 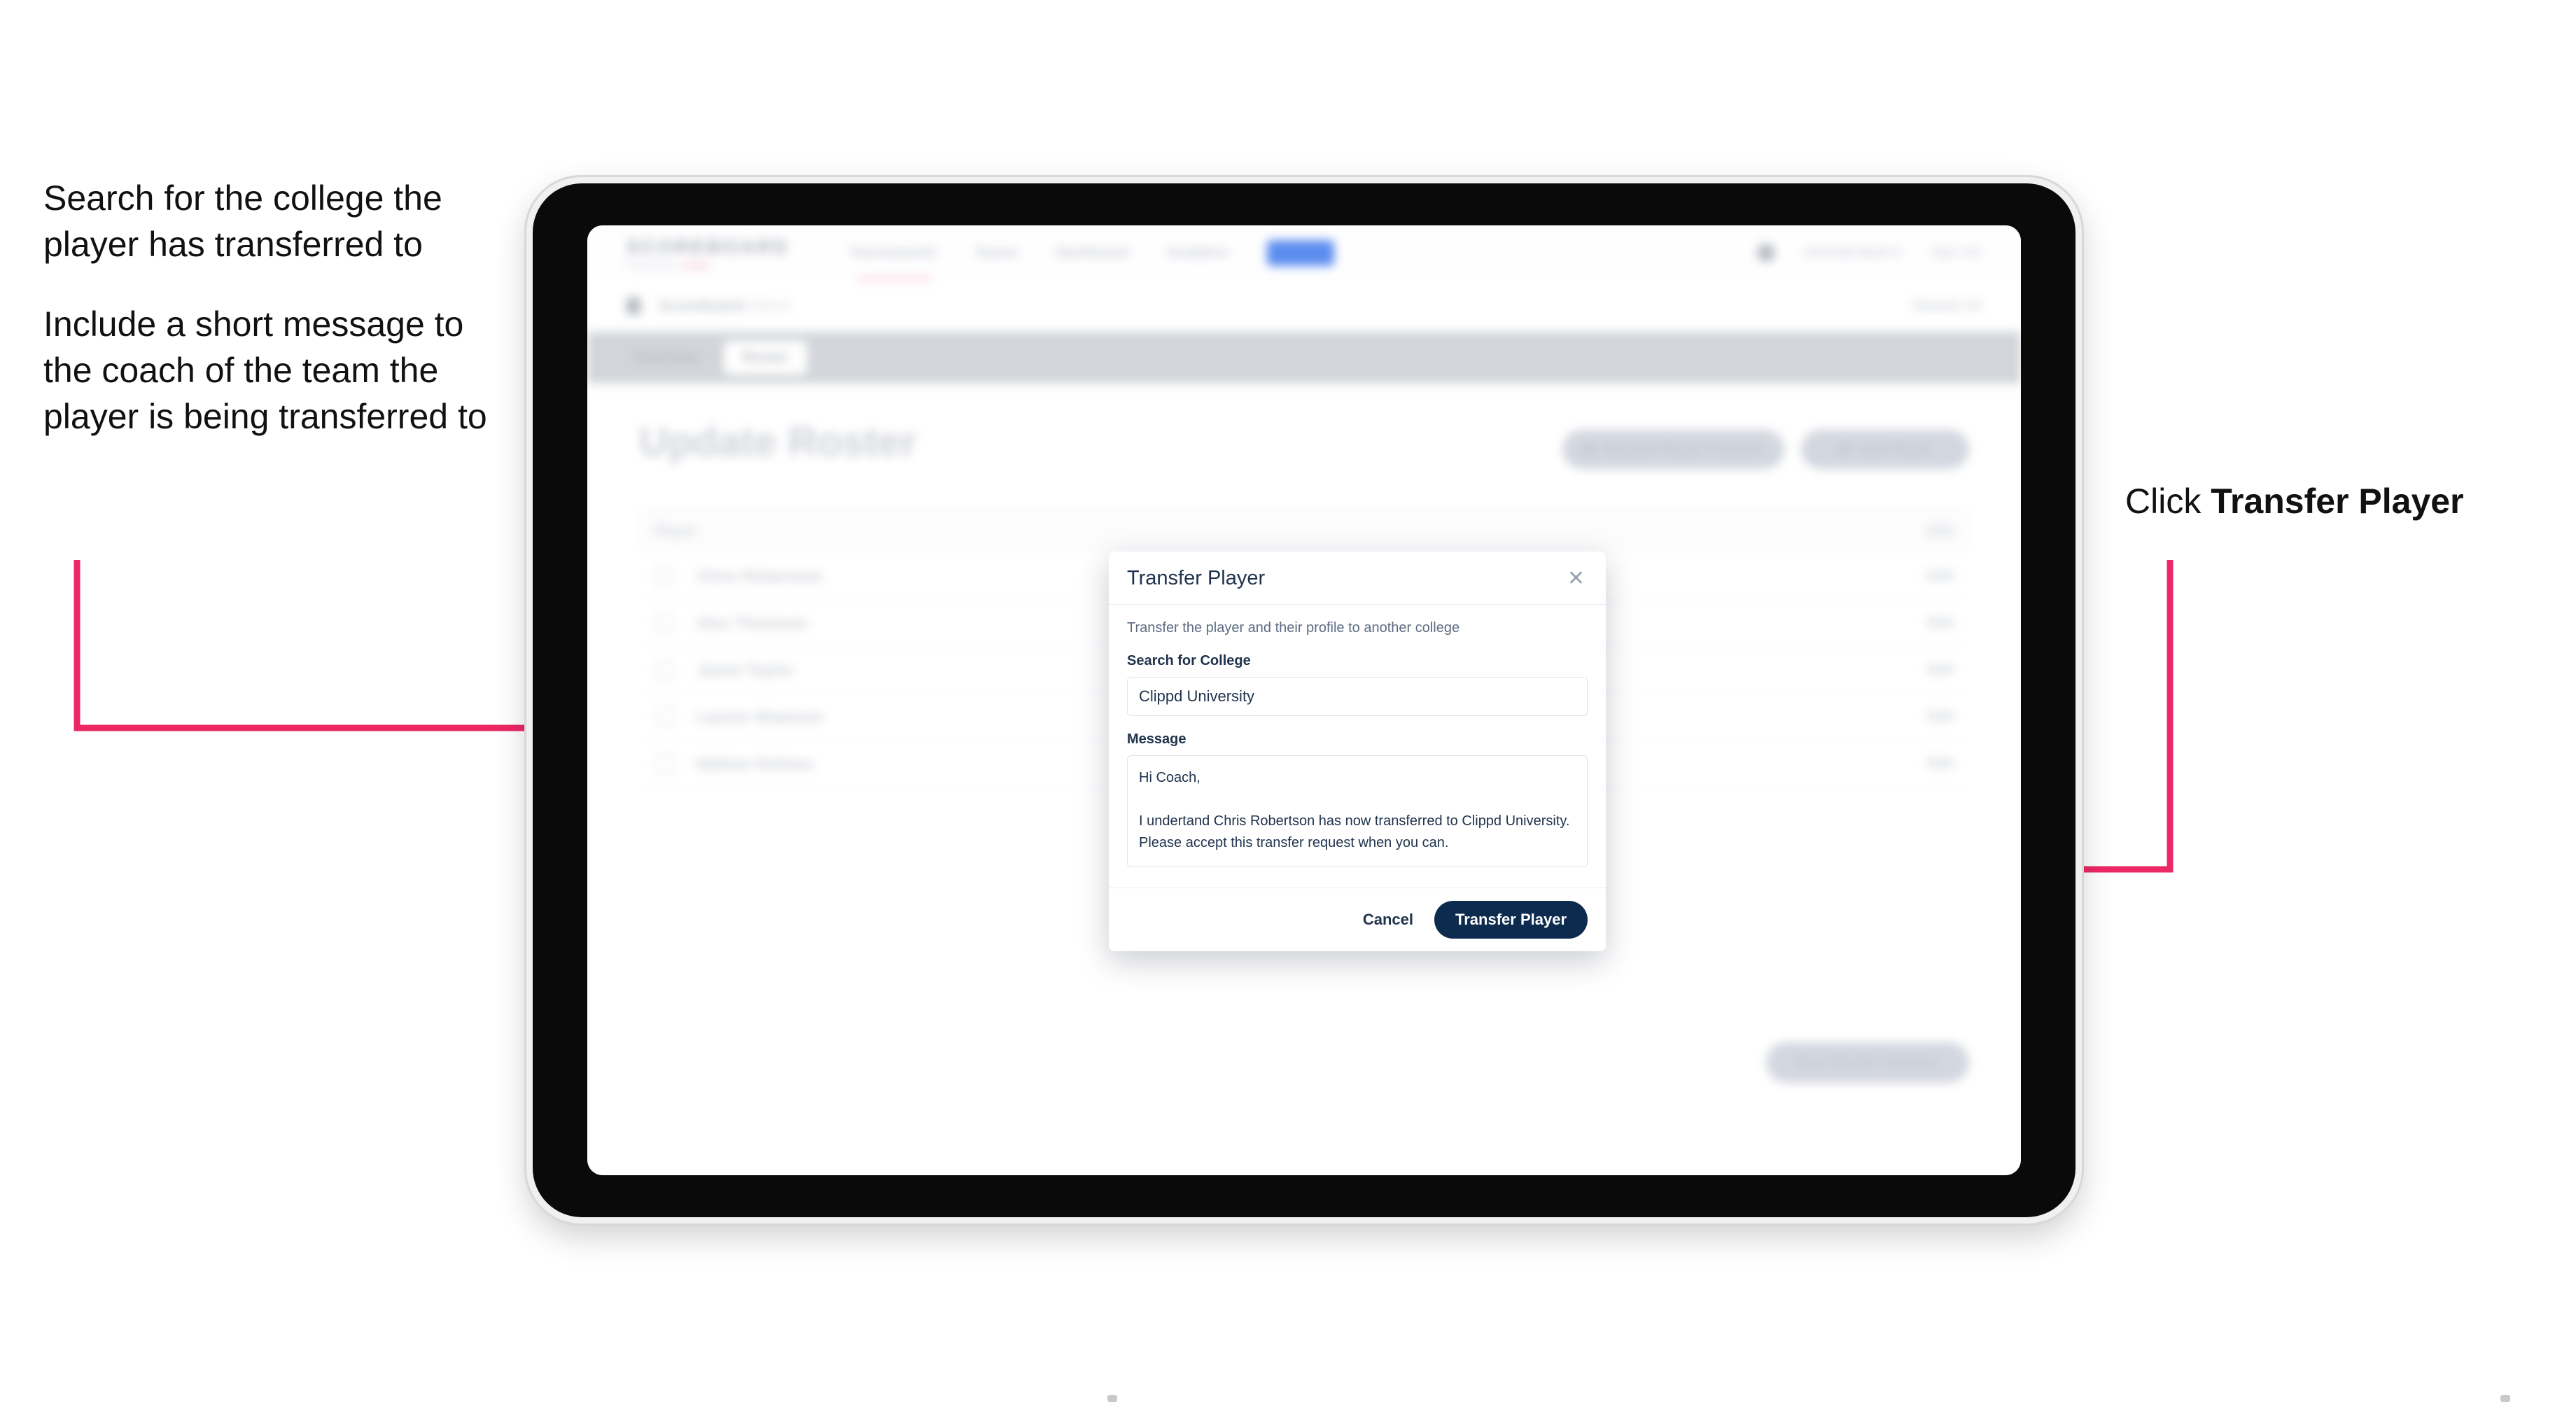 What do you see at coordinates (2168, 501) in the screenshot?
I see `annotation-click-prefix: Click` at bounding box center [2168, 501].